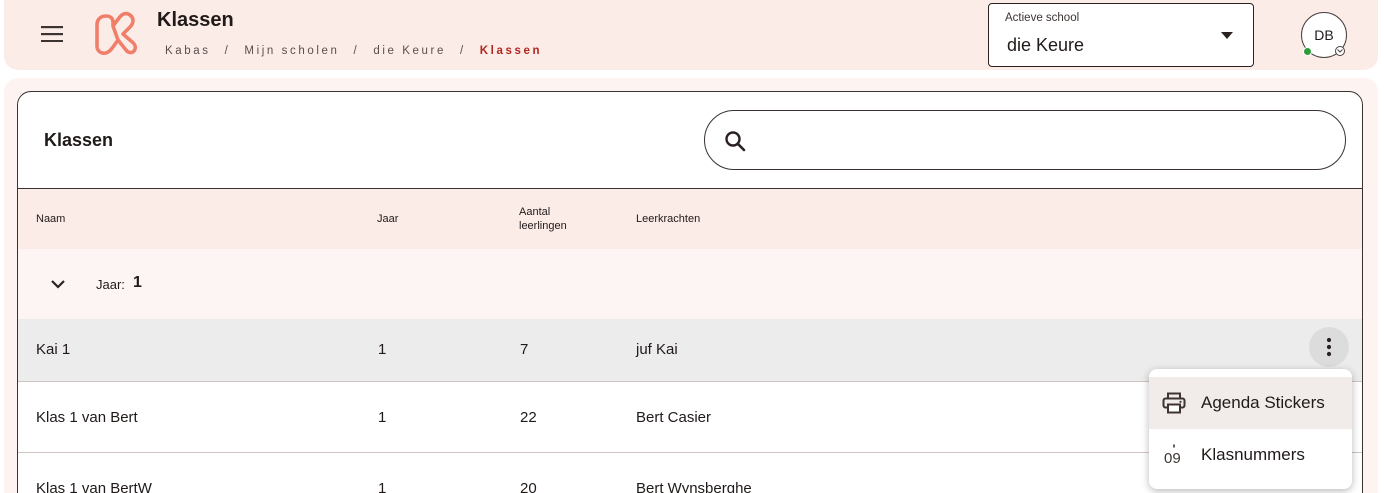  I want to click on breadcrumb-item-current: Klassen, so click(511, 51).